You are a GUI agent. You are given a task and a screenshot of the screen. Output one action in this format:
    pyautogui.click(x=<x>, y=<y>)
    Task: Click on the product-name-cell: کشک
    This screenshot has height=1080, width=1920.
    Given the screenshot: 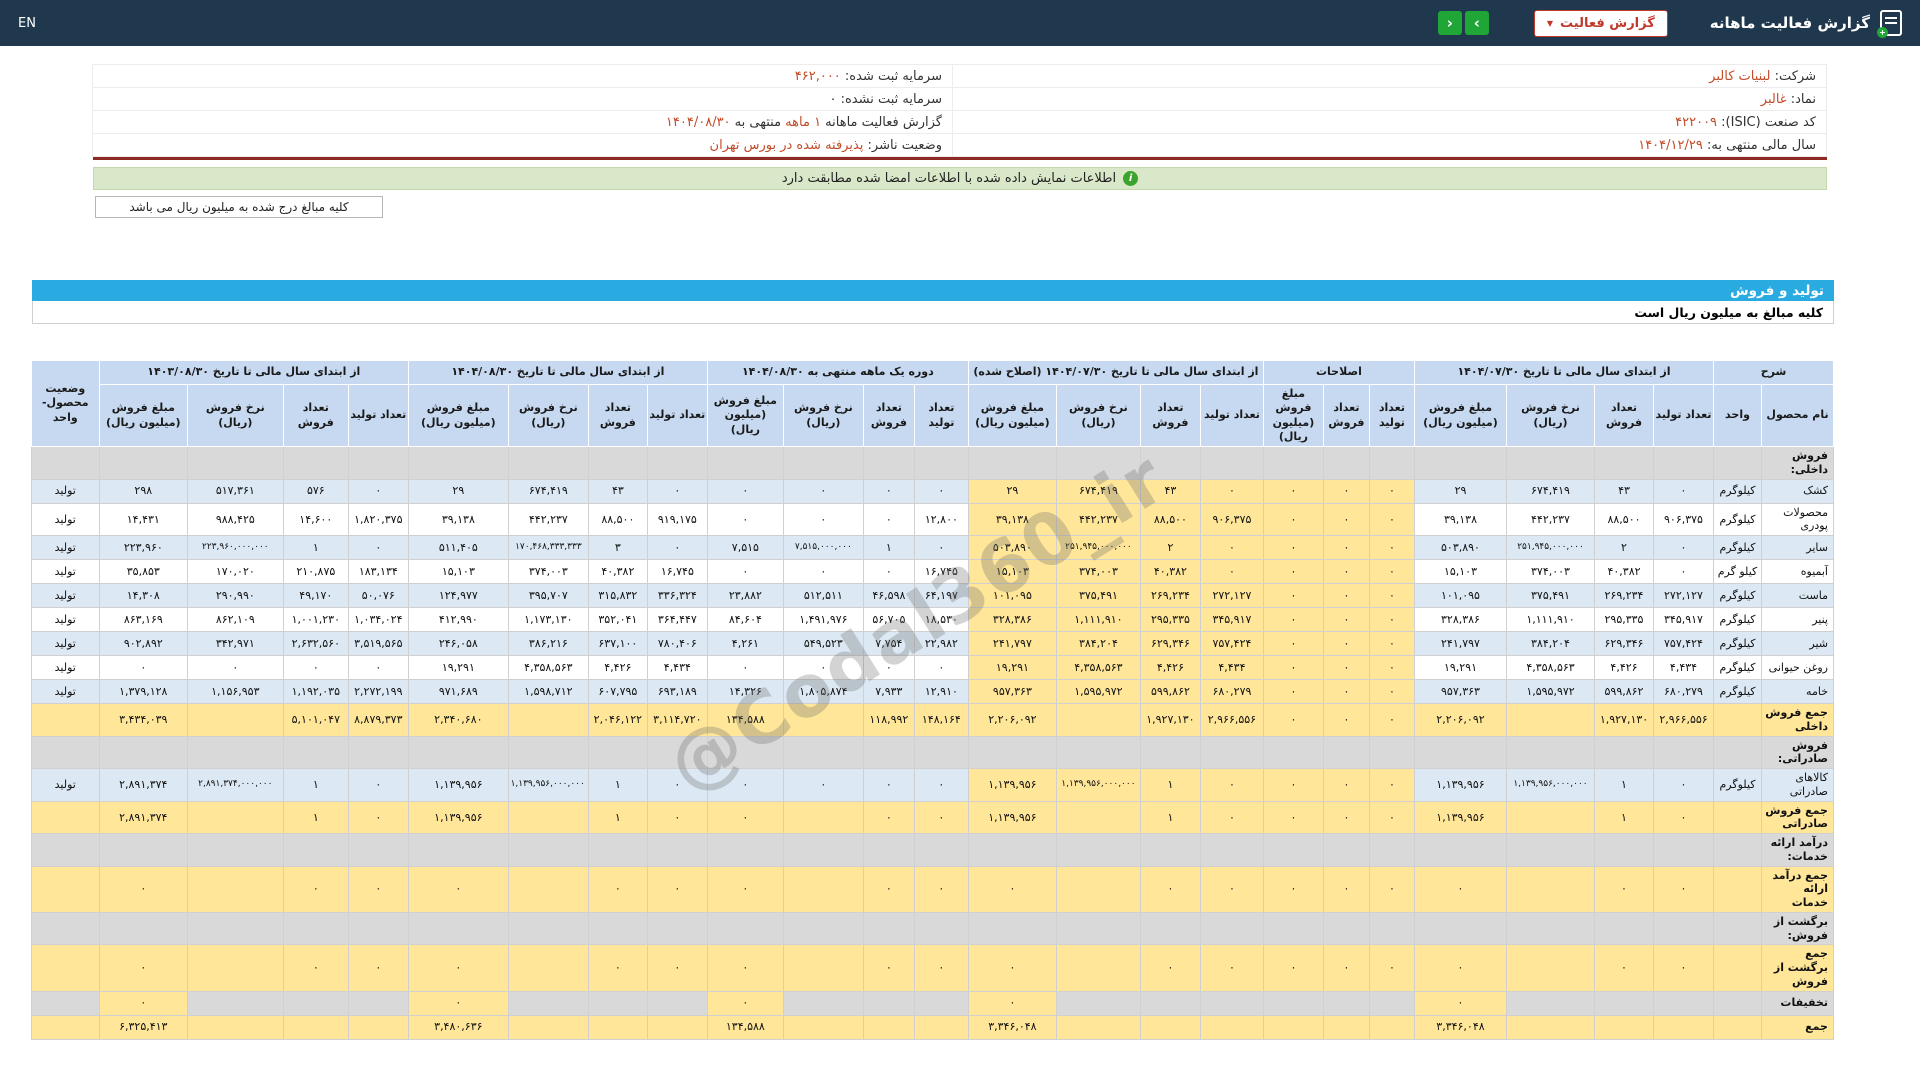 What is the action you would take?
    pyautogui.click(x=1797, y=491)
    